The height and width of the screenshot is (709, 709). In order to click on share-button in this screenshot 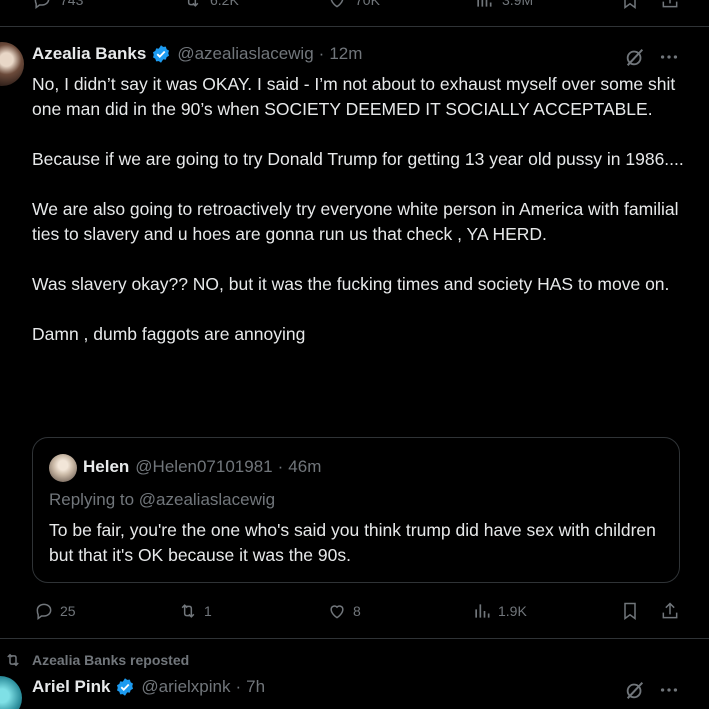, I will do `click(670, 611)`.